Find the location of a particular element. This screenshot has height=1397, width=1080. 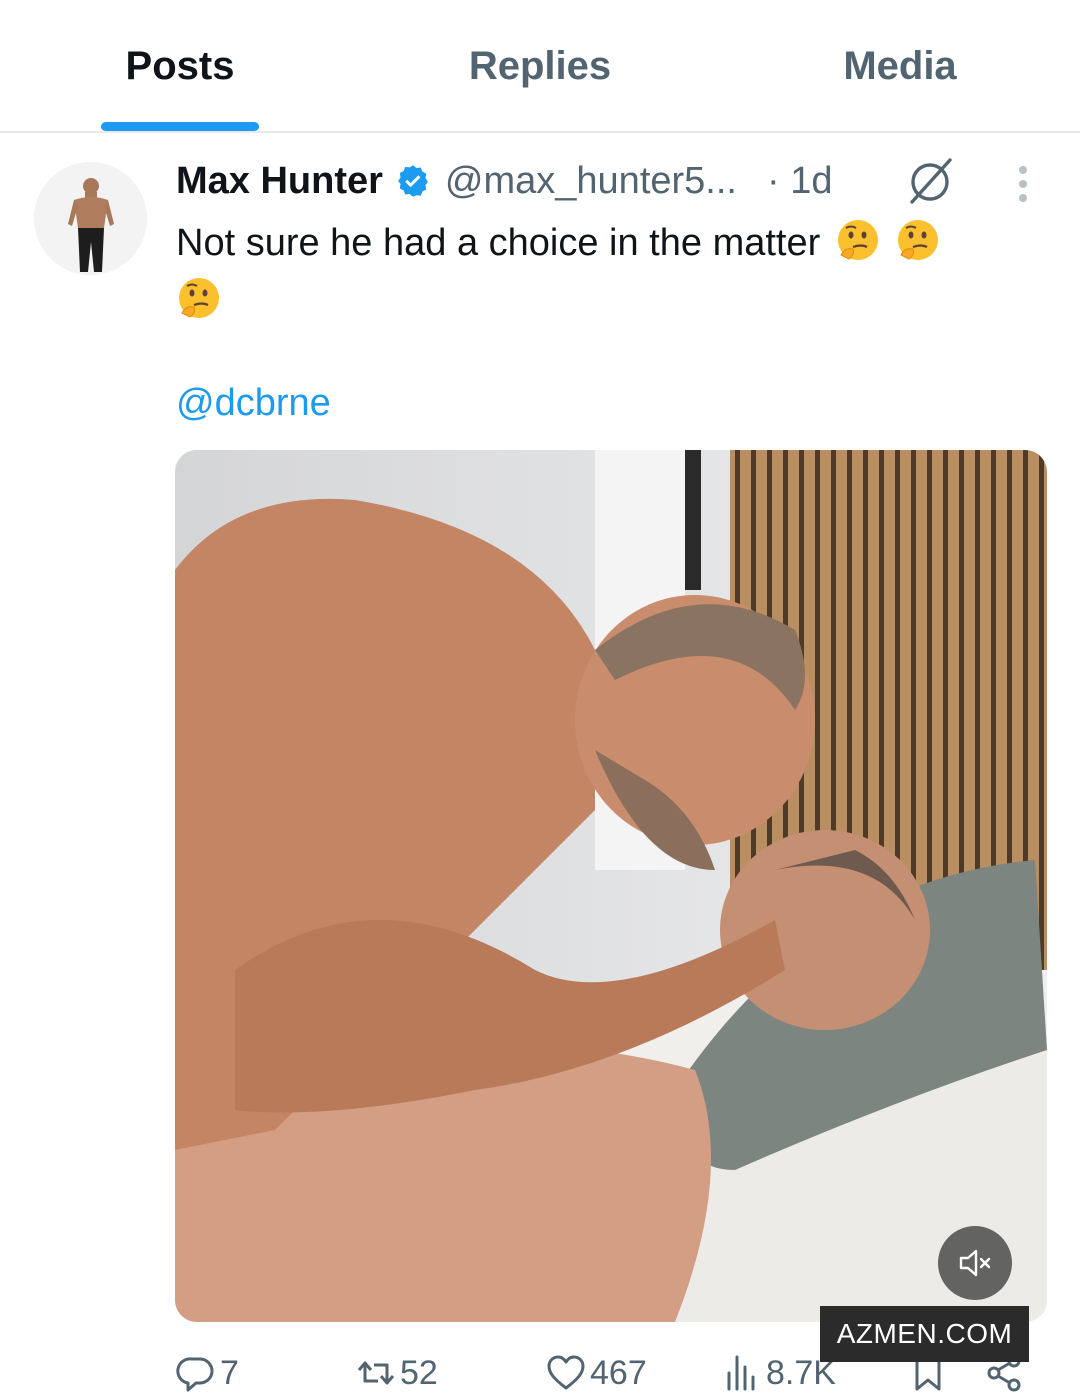

post-body-text: Not sure he had a choice in the matter is located at coordinates (498, 243).